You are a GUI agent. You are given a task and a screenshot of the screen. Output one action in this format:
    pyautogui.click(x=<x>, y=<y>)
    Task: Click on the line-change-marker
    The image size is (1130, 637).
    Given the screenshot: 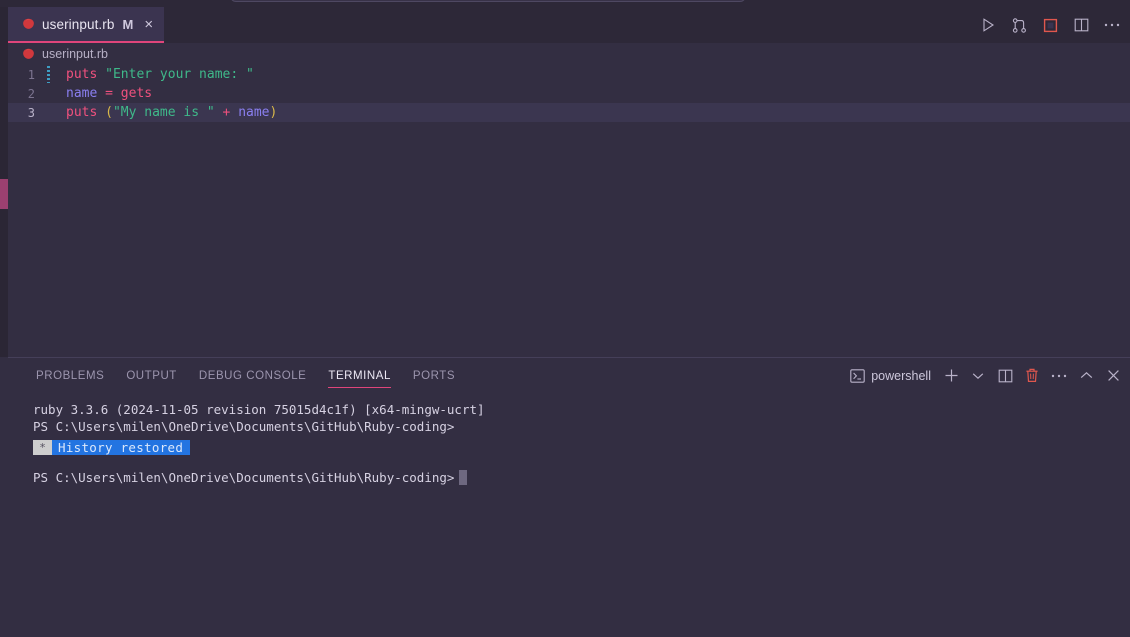 What is the action you would take?
    pyautogui.click(x=48, y=74)
    